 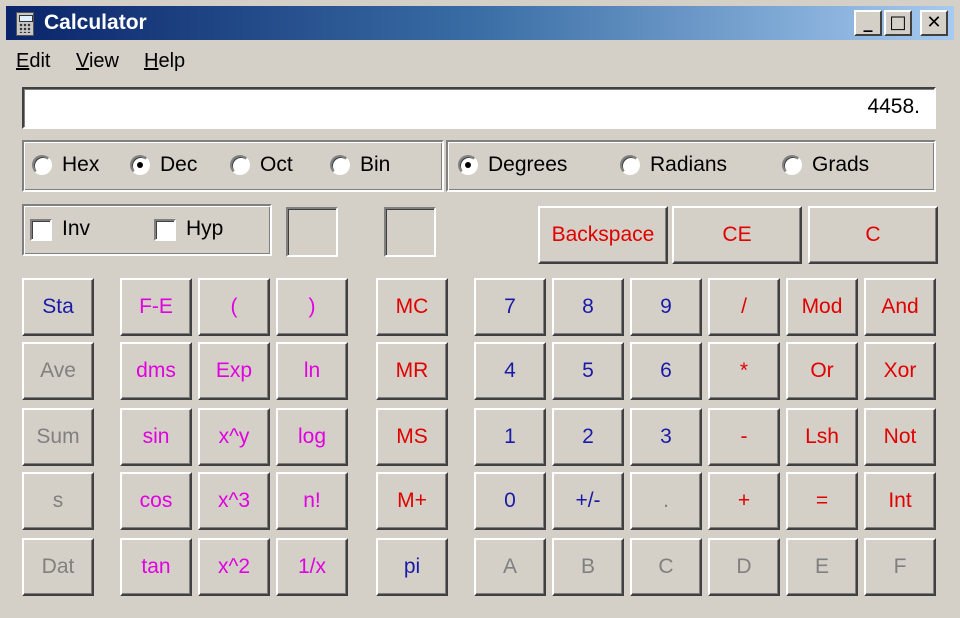 I want to click on tan-button: tan, so click(x=156, y=567).